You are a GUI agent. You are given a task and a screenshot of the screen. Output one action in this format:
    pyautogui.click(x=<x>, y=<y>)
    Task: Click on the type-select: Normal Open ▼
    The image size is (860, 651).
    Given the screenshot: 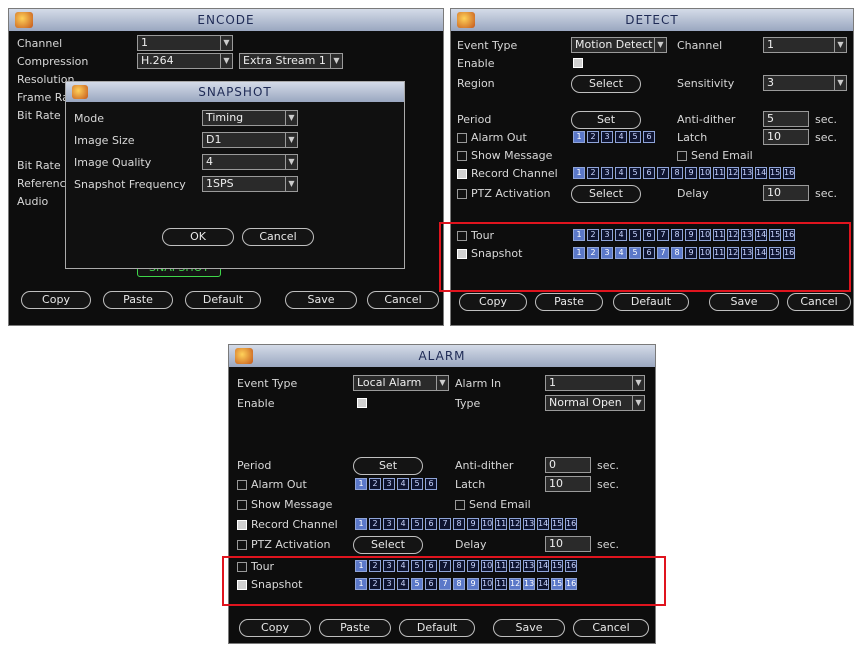 What is the action you would take?
    pyautogui.click(x=595, y=403)
    